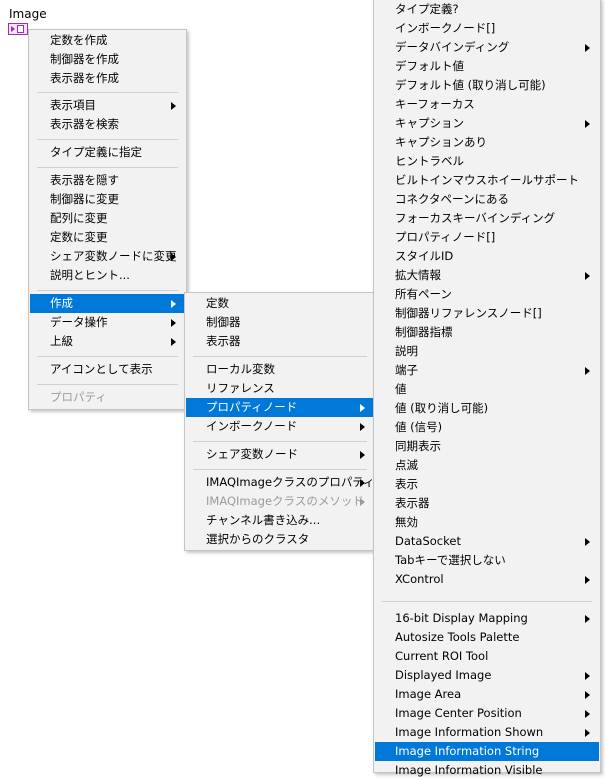 The height and width of the screenshot is (780, 605). What do you see at coordinates (79, 322) in the screenshot?
I see `menu-item-label: データ操作` at bounding box center [79, 322].